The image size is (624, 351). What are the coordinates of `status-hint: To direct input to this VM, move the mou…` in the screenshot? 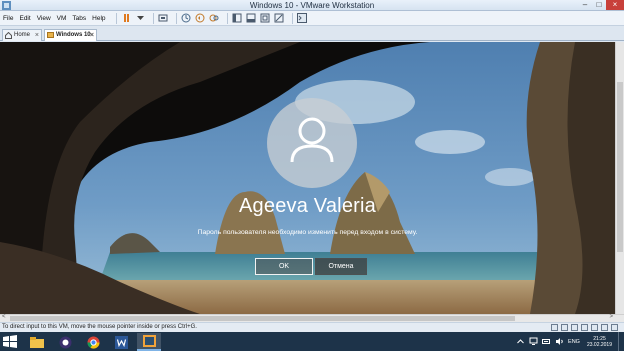 It's located at (99, 327).